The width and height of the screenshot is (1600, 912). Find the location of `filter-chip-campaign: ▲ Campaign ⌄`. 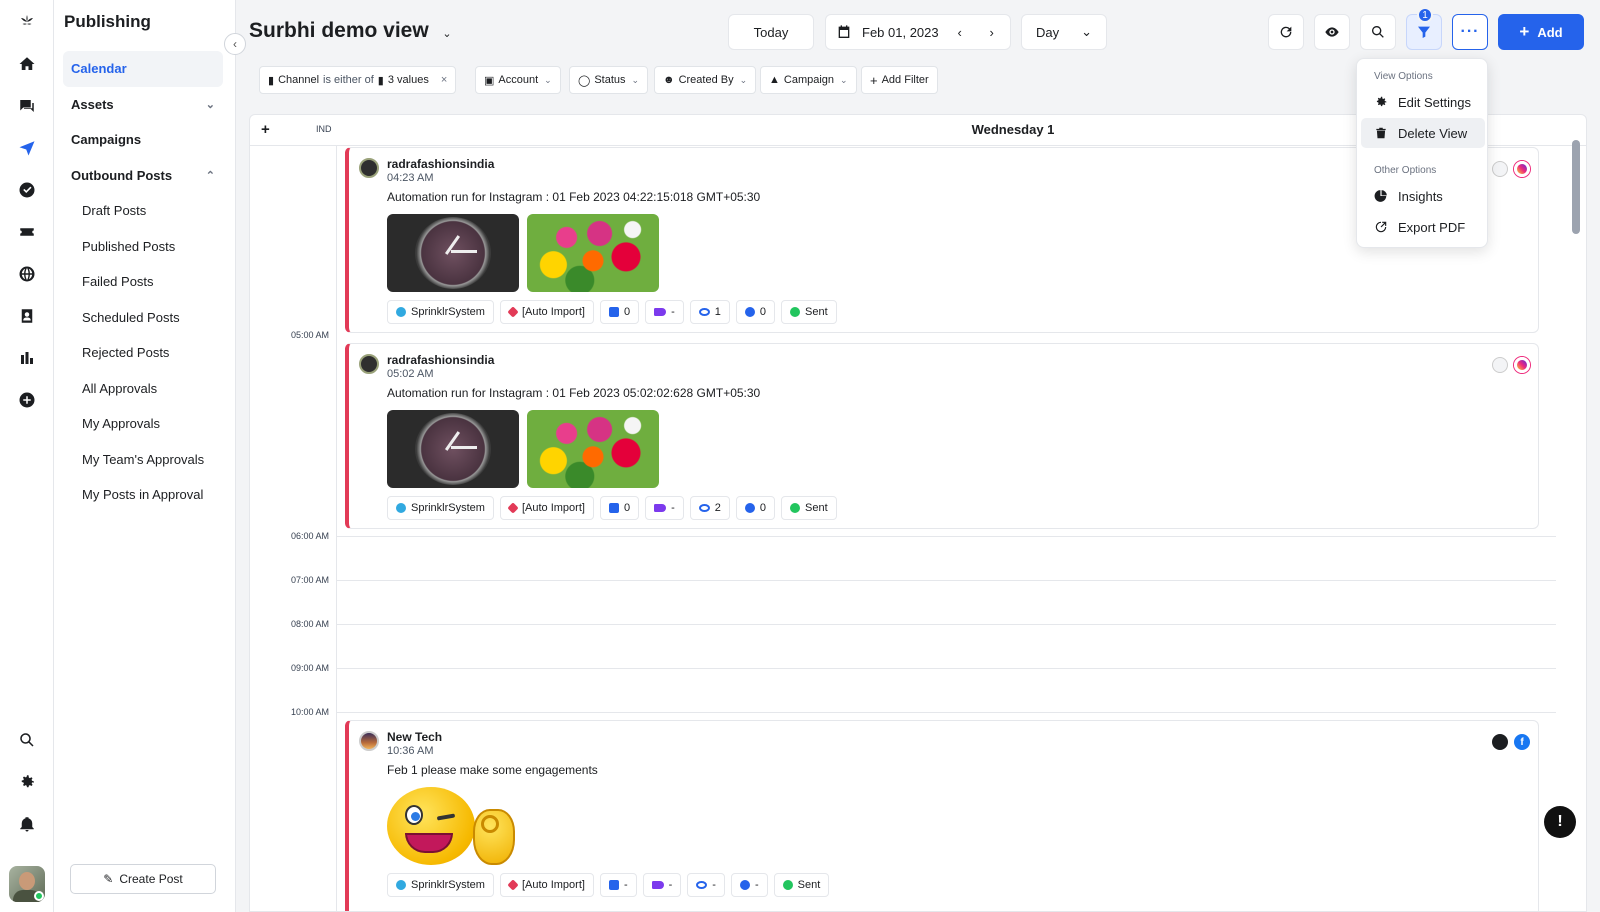

filter-chip-campaign: ▲ Campaign ⌄ is located at coordinates (808, 80).